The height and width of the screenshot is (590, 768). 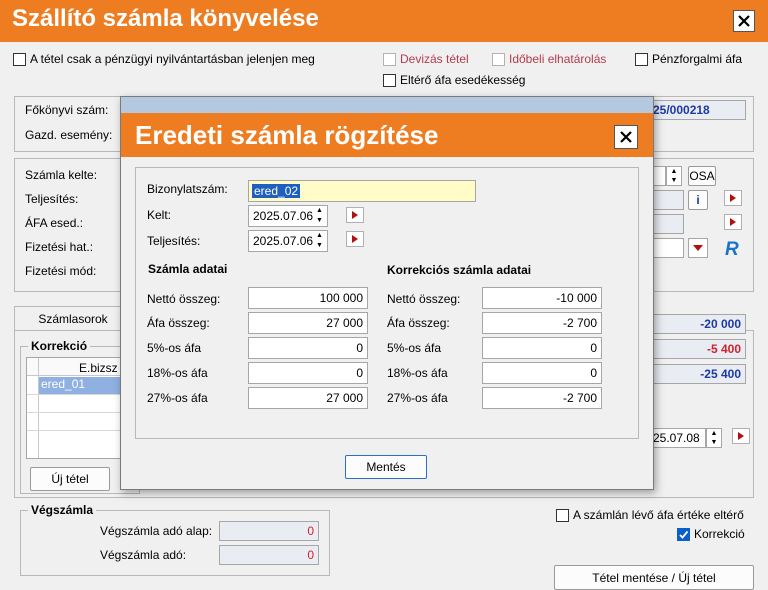 I want to click on economic-event-label: Gazd. esemény:, so click(x=69, y=135).